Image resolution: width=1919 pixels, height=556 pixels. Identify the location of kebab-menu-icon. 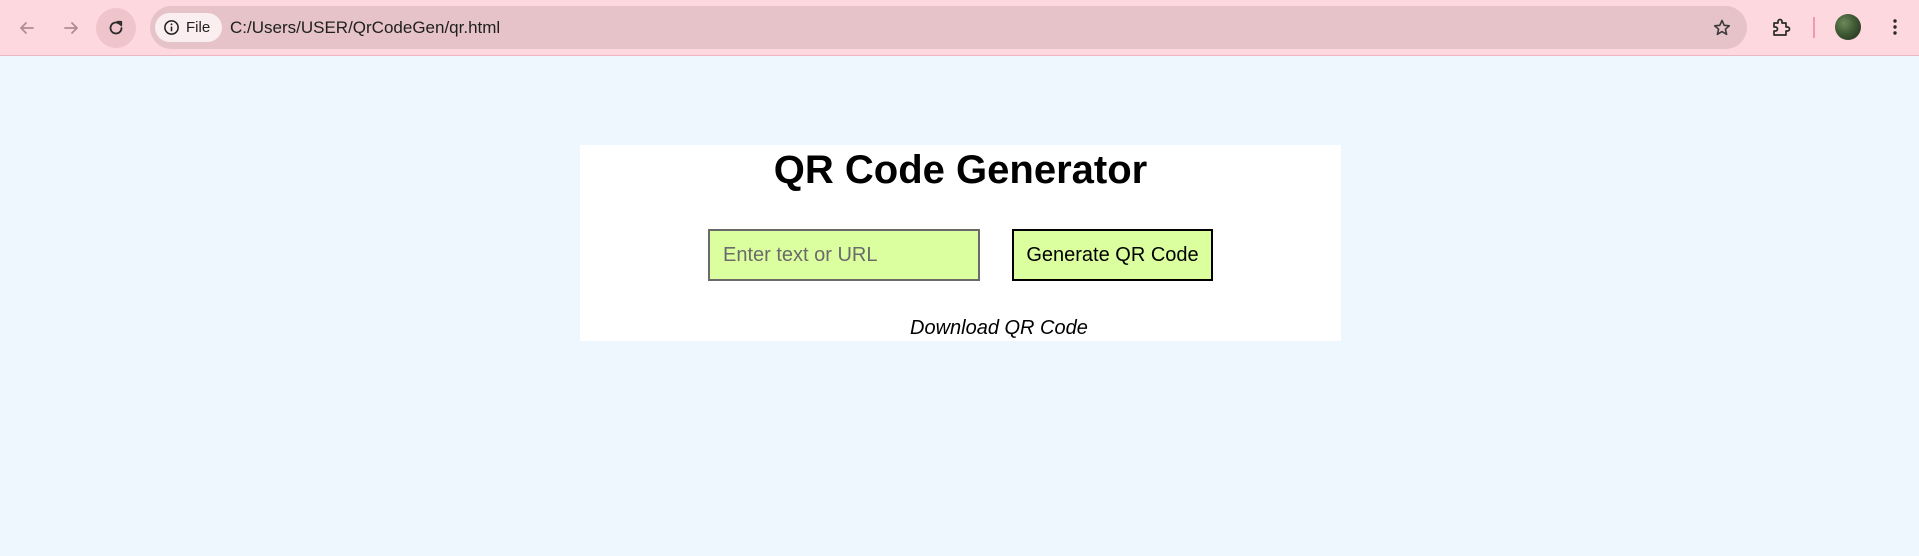
(1895, 27).